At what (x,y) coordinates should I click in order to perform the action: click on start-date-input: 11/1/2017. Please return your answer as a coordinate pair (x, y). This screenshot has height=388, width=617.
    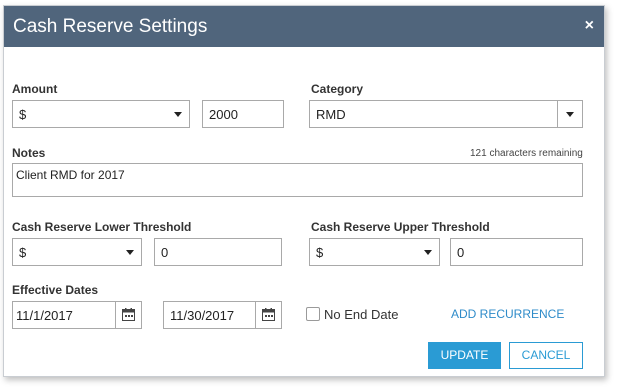
    Looking at the image, I should click on (77, 315).